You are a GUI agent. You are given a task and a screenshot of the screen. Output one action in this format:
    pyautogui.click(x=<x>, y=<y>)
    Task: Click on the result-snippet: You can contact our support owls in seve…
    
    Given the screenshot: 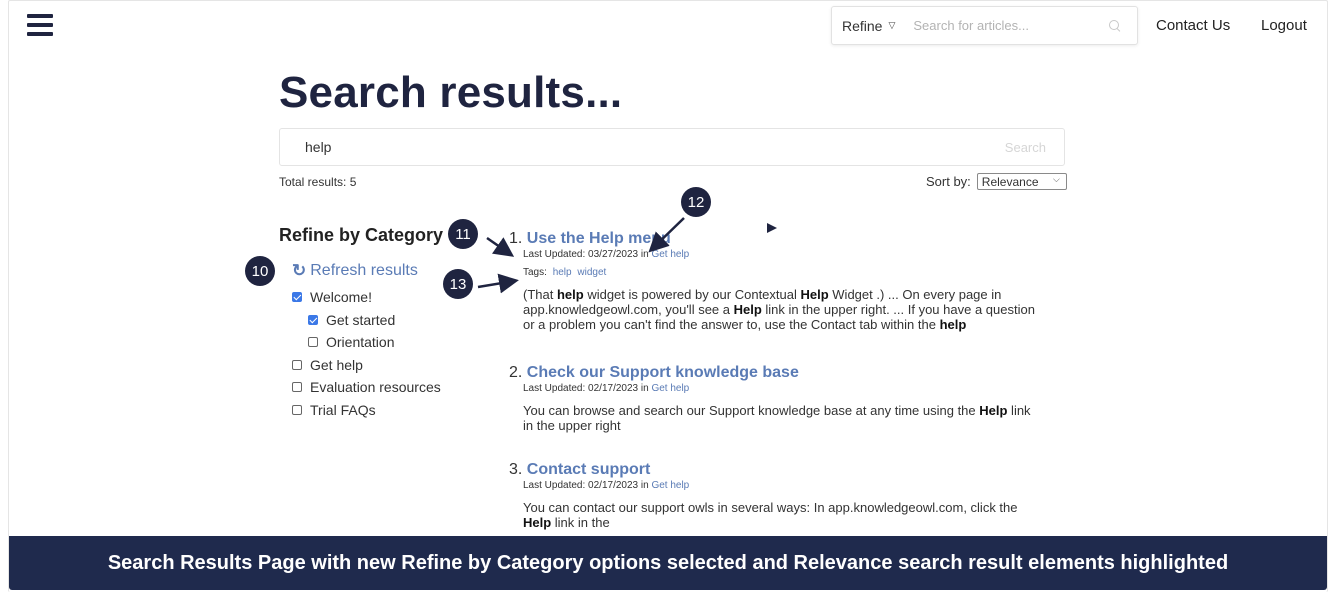 What is the action you would take?
    pyautogui.click(x=774, y=515)
    